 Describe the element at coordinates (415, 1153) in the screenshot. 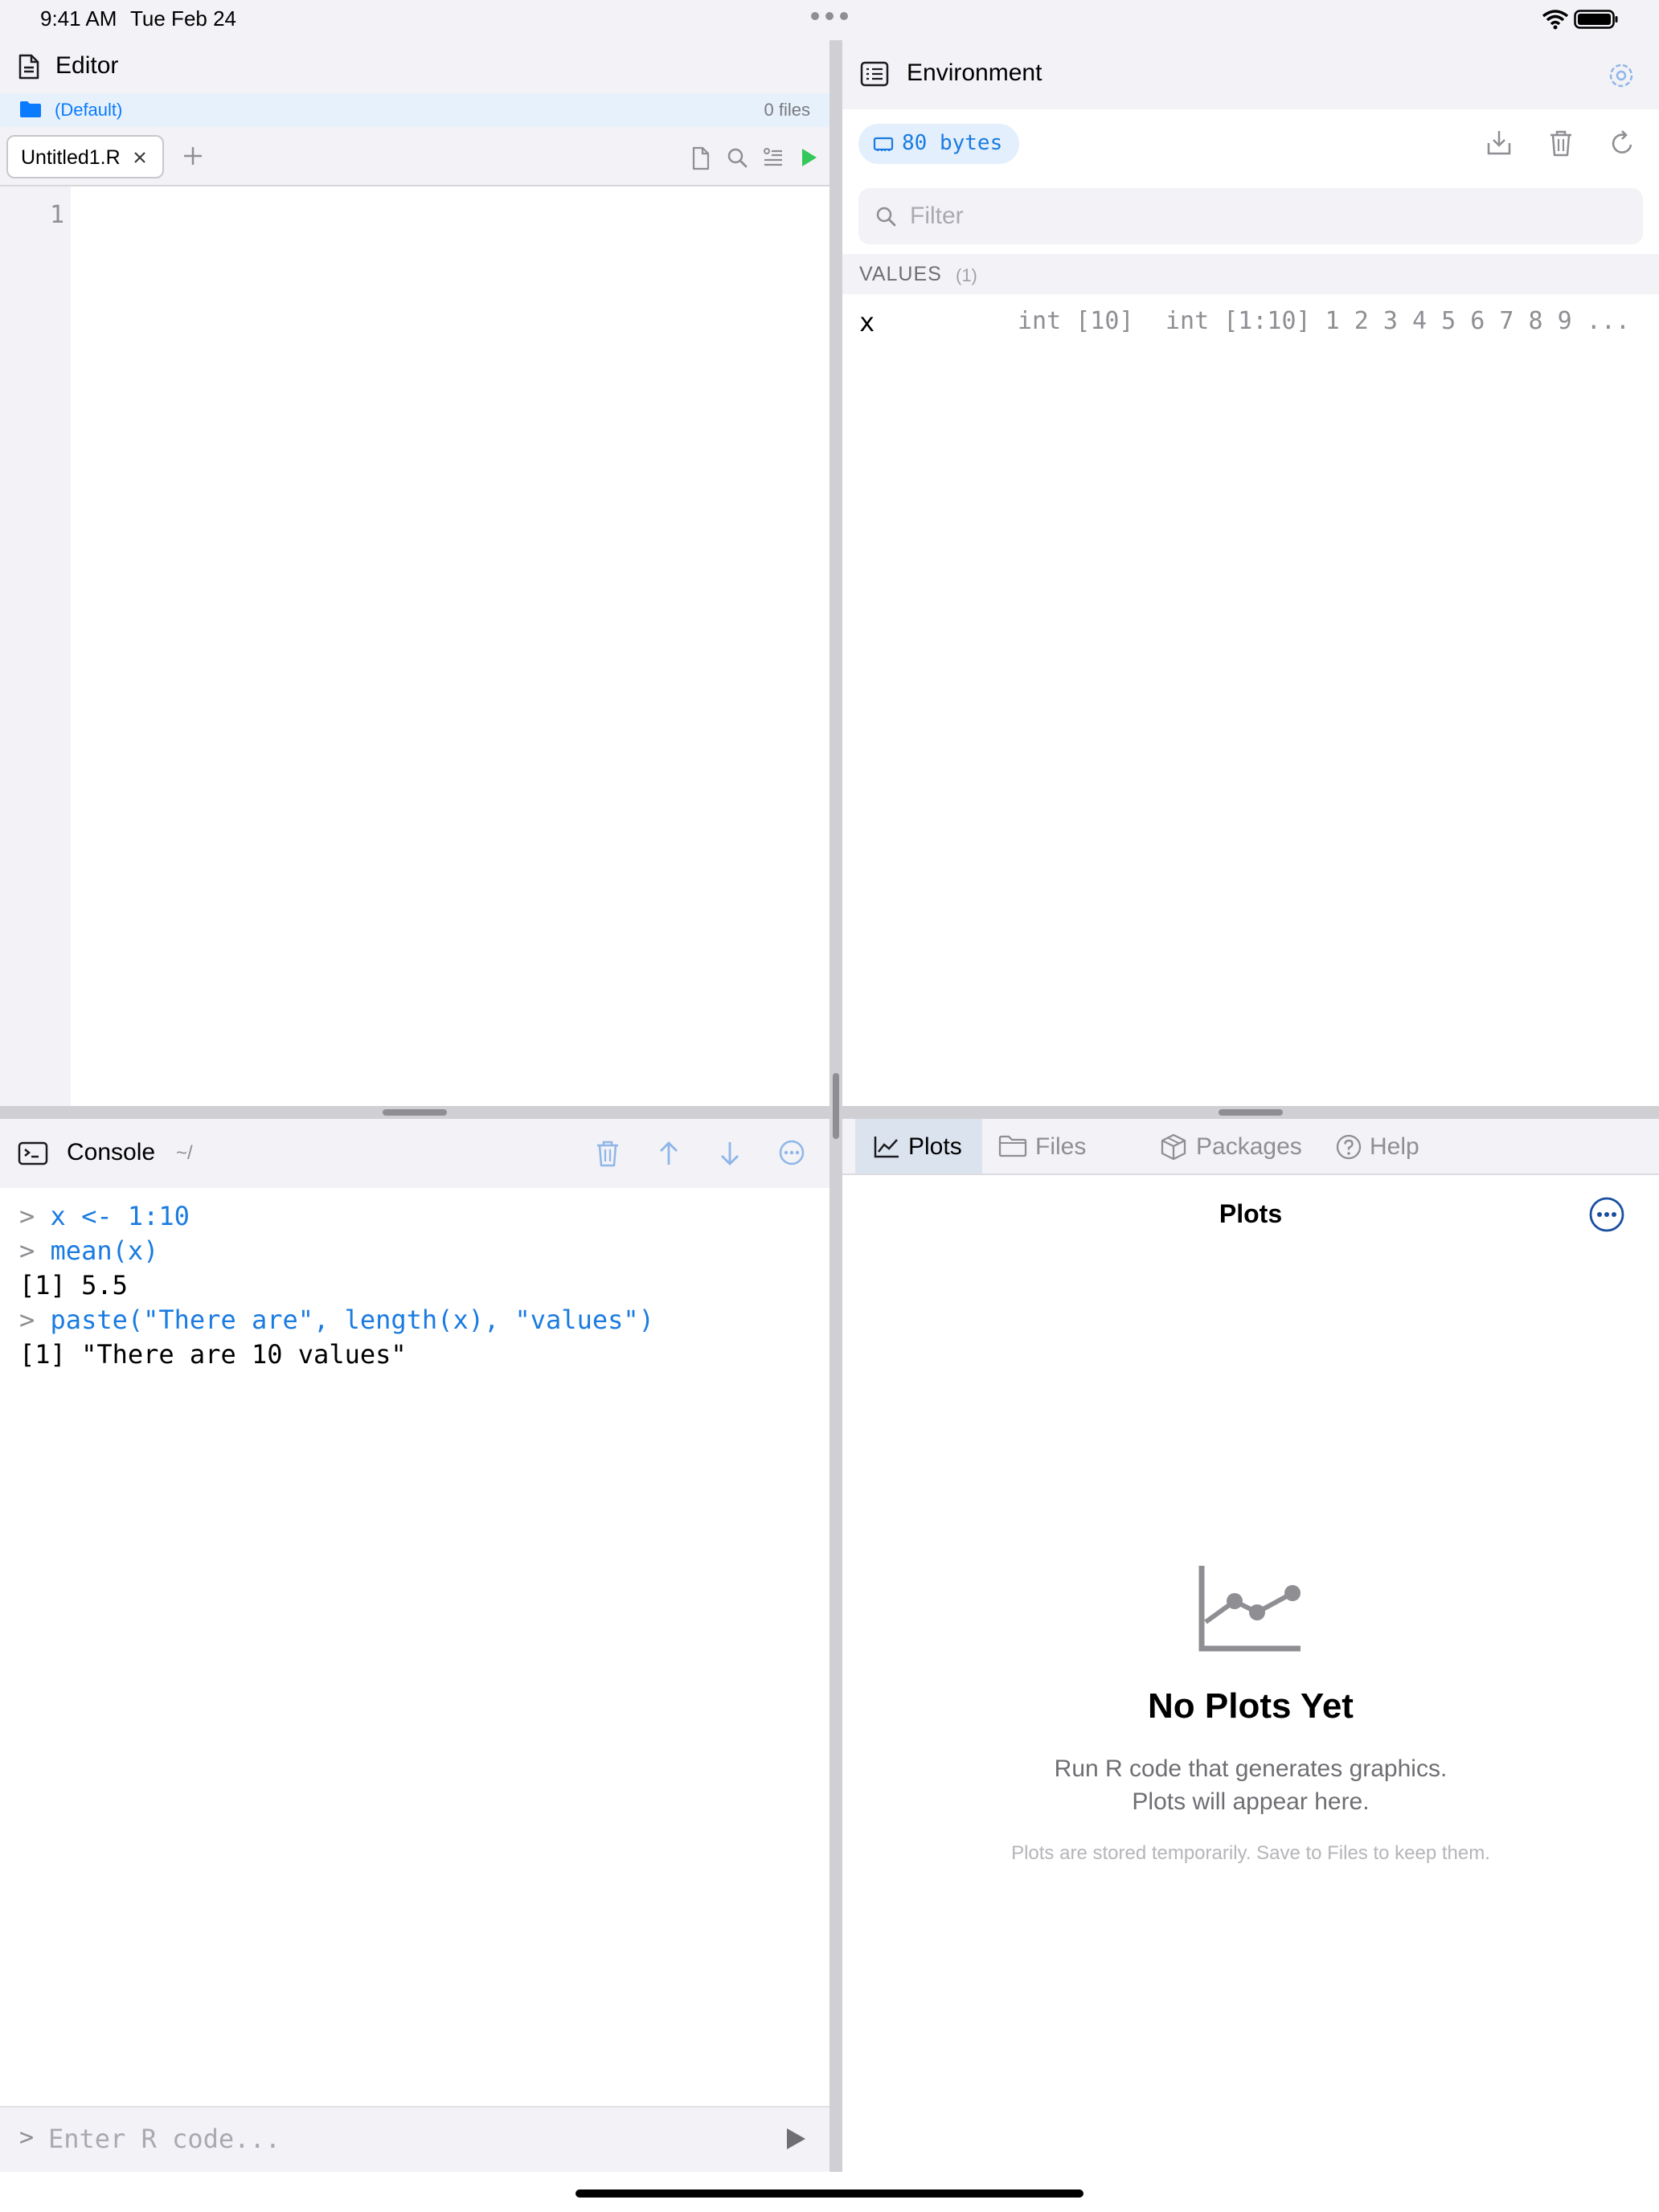

I see `console-header: Console ~/` at that location.